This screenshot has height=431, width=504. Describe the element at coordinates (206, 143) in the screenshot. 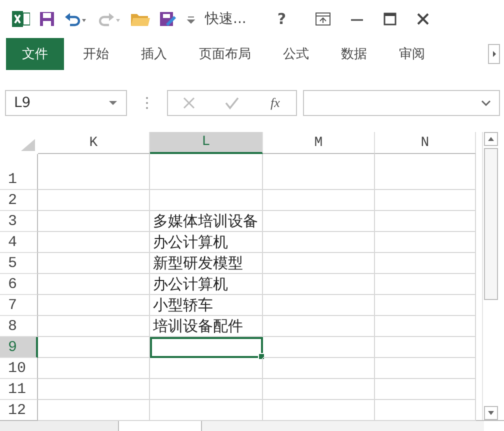

I see `column-header: L` at that location.